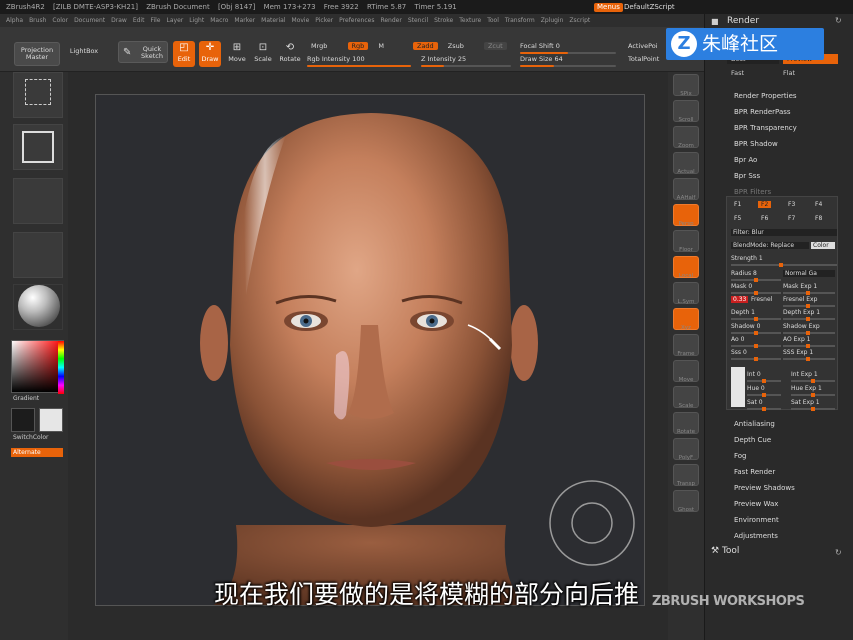  What do you see at coordinates (23, 420) in the screenshot?
I see `main-color-swatch` at bounding box center [23, 420].